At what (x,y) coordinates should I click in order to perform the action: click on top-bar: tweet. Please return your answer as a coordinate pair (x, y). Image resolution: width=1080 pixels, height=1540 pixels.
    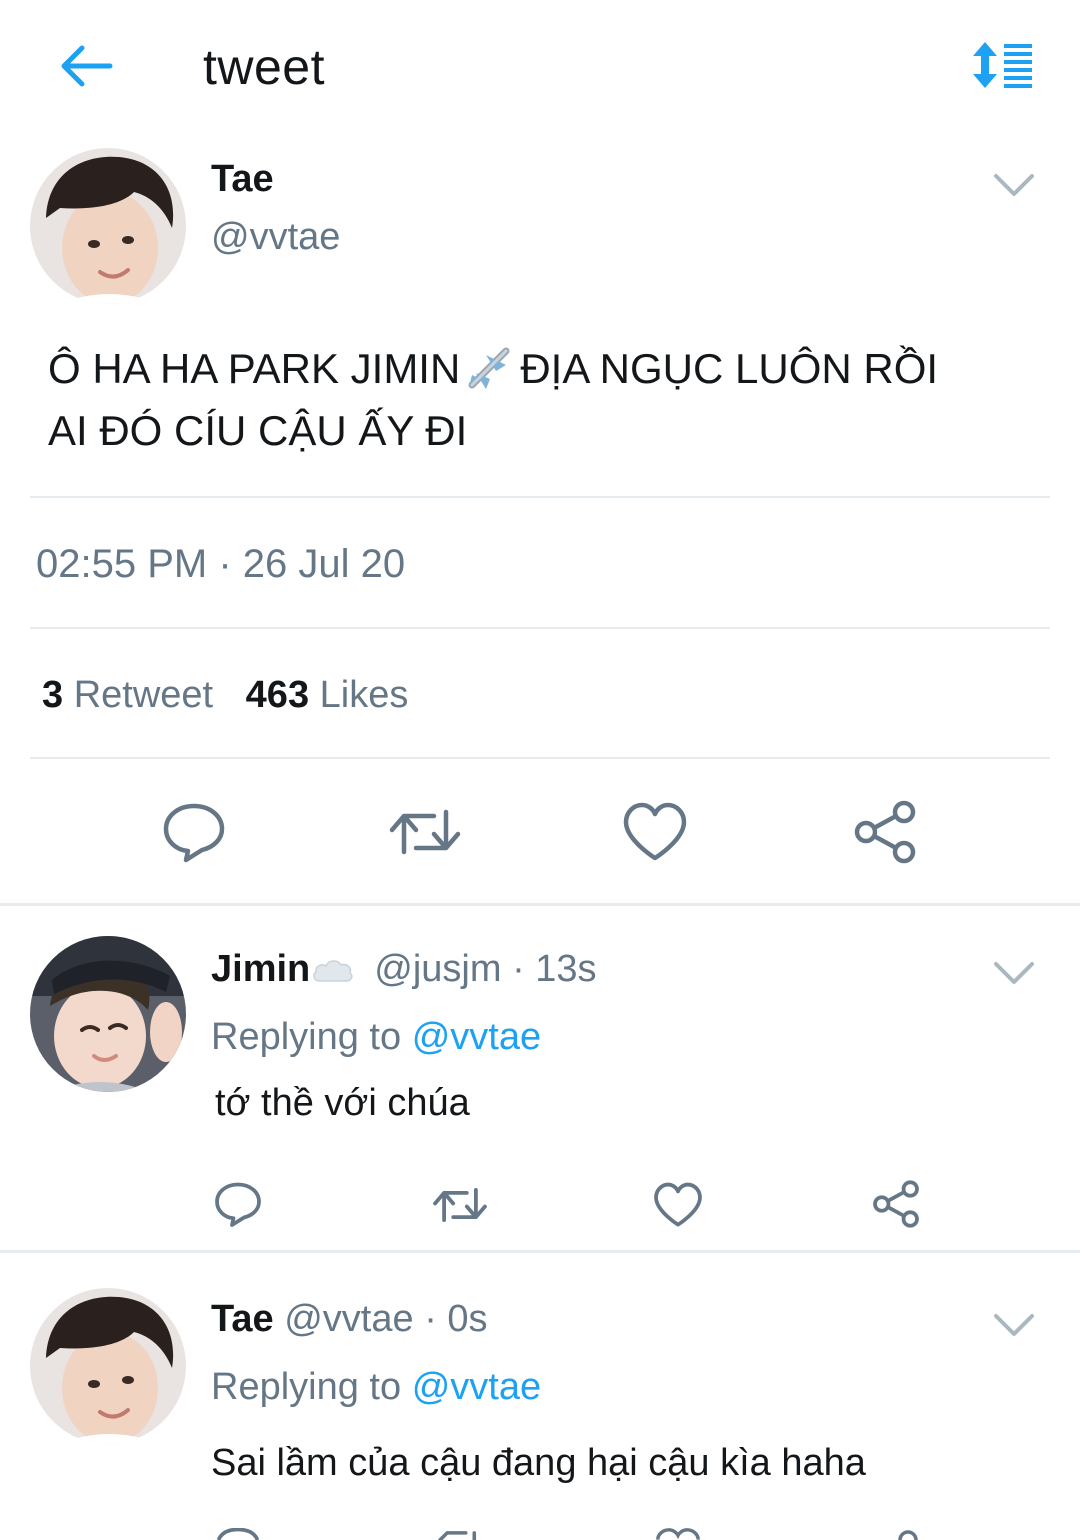
    Looking at the image, I should click on (540, 60).